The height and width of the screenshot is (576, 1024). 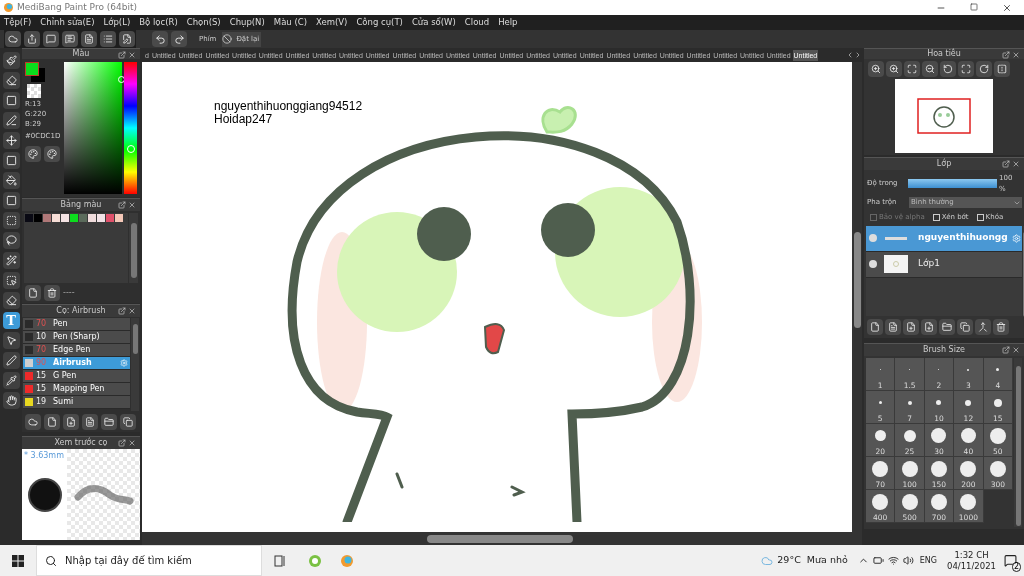 I want to click on language-indicator: ENG, so click(x=928, y=560).